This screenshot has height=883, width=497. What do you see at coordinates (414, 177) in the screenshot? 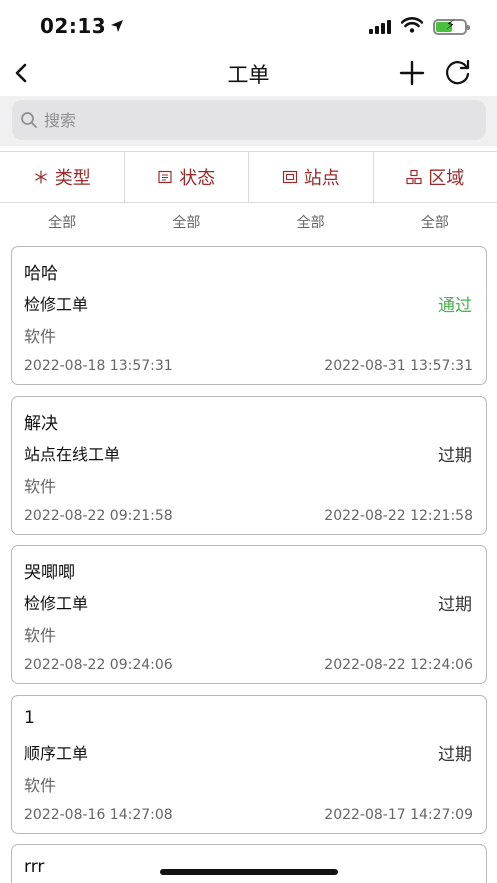
I see `hierarchy-icon` at bounding box center [414, 177].